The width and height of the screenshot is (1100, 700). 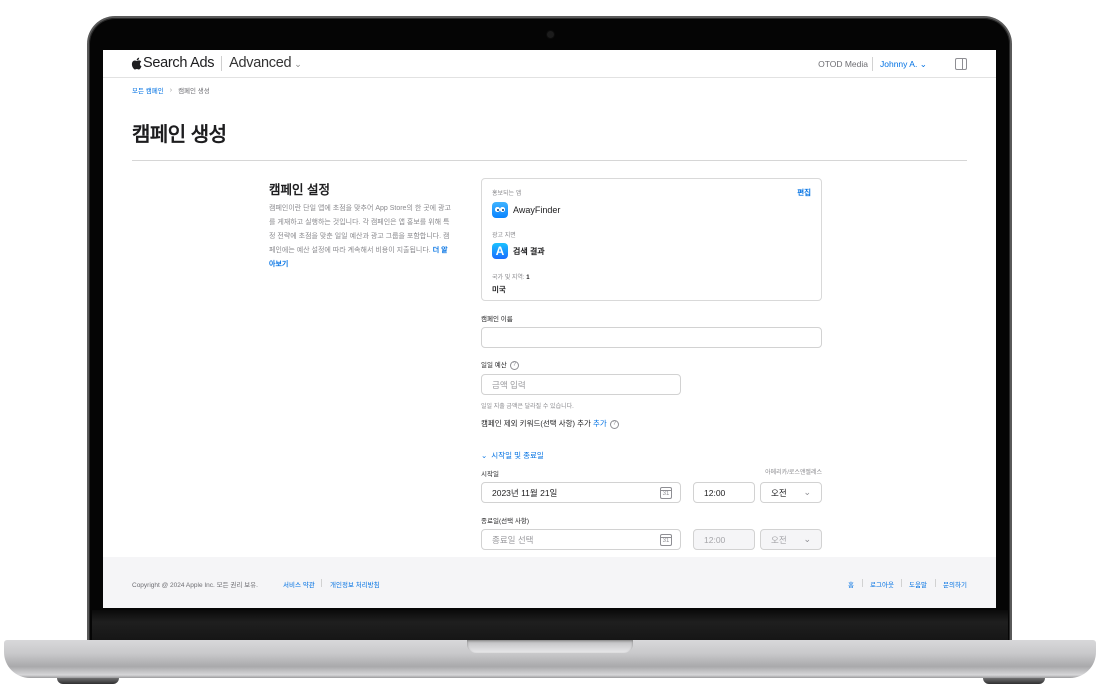 I want to click on end-date-placeholder: 종료일 선택, so click(x=513, y=539).